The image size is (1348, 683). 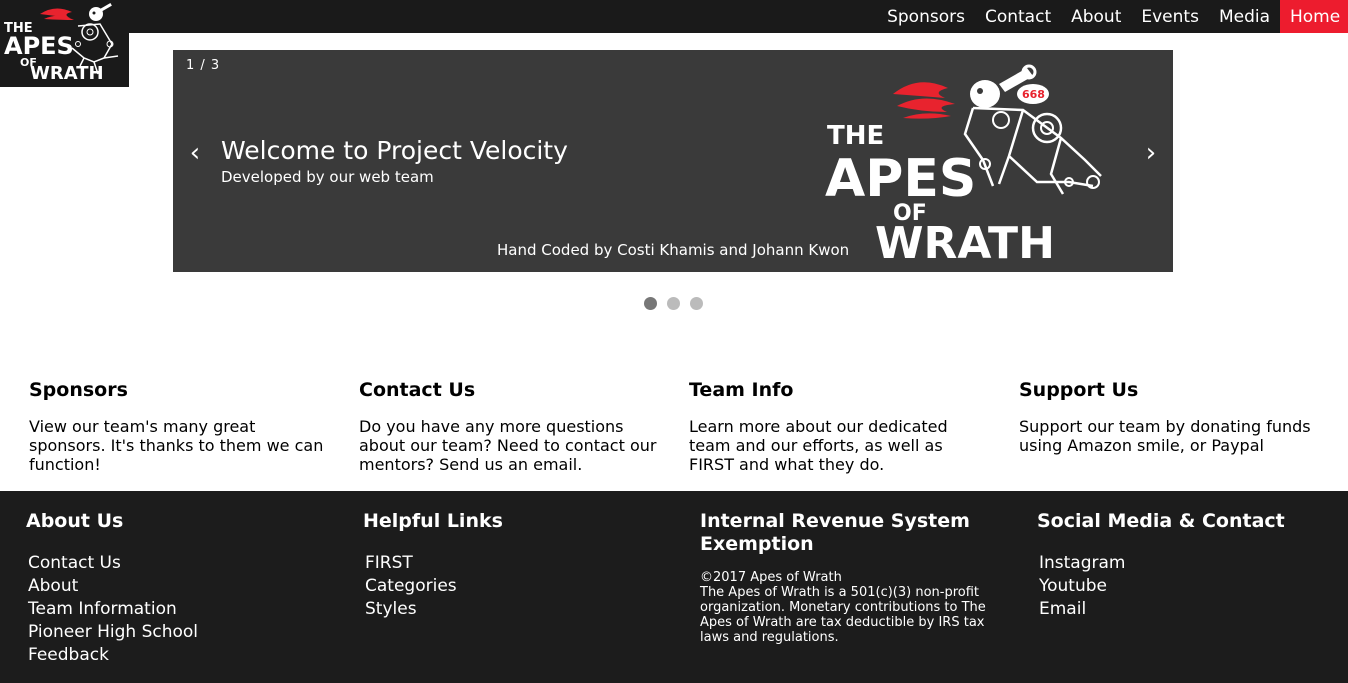 What do you see at coordinates (509, 390) in the screenshot?
I see `feature-title: Contact Us` at bounding box center [509, 390].